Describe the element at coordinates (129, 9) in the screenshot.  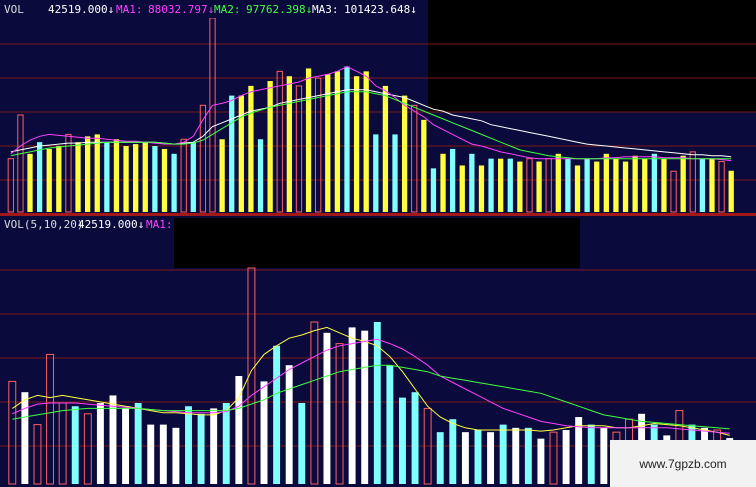
I see `top-ma1-label: MA1:` at that location.